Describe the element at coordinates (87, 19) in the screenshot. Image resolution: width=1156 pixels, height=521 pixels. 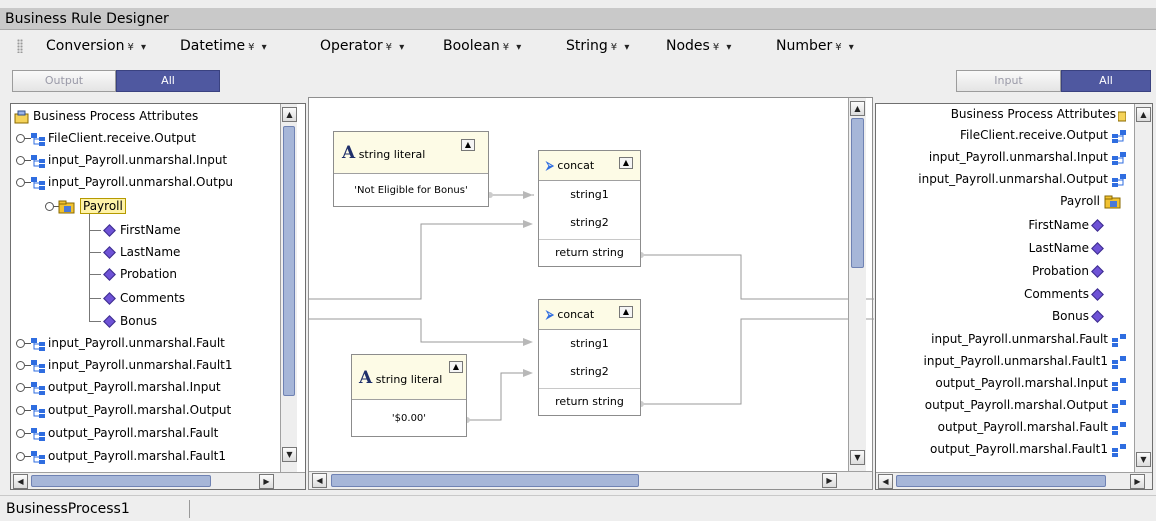
I see `window-title: Business Rule Designer` at that location.